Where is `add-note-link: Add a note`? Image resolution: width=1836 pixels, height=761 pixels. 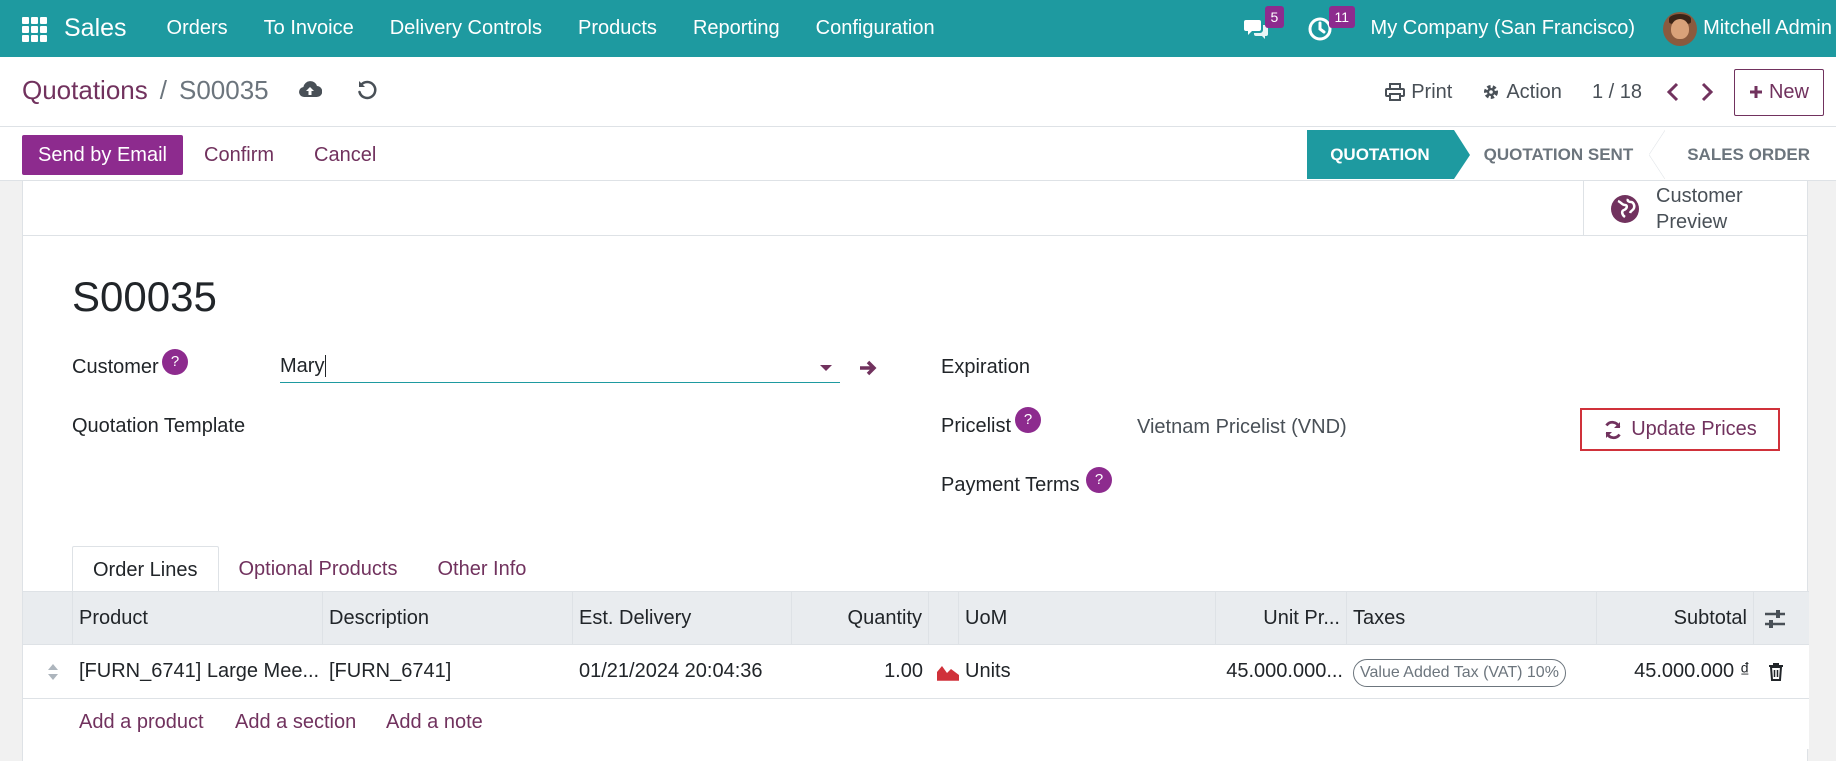 add-note-link: Add a note is located at coordinates (434, 722).